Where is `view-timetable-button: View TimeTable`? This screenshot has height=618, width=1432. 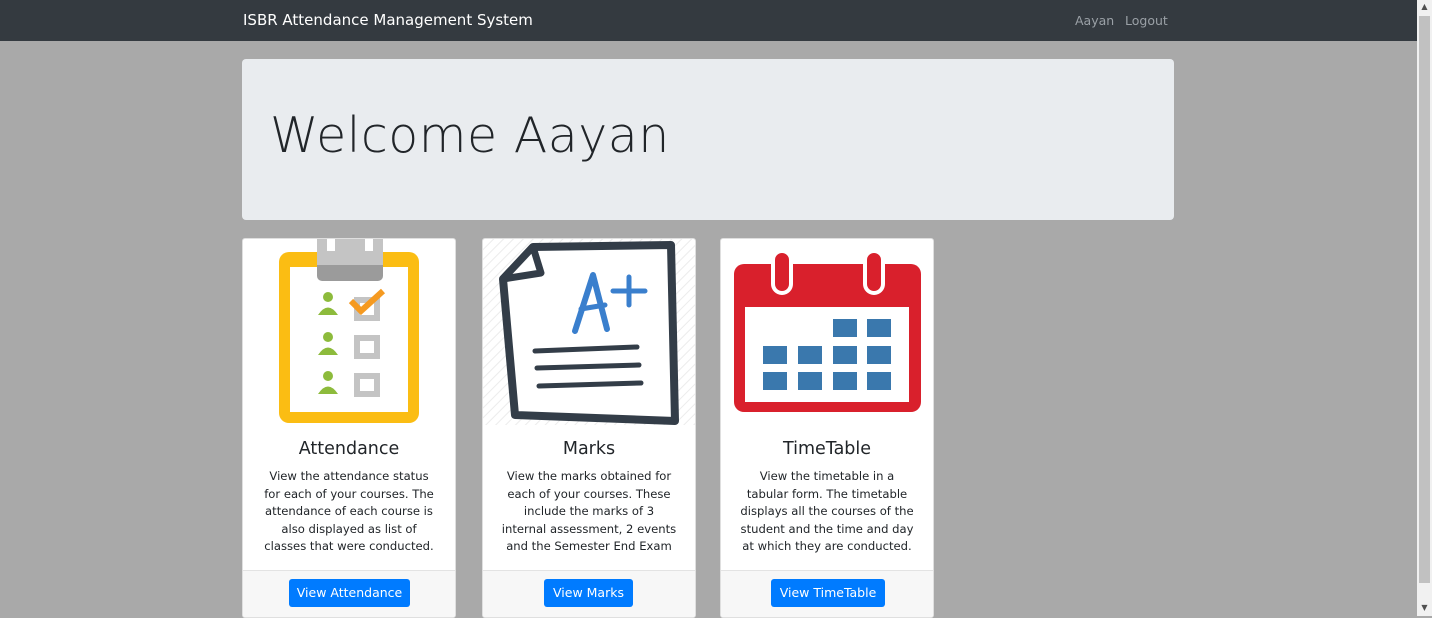
view-timetable-button: View TimeTable is located at coordinates (828, 593).